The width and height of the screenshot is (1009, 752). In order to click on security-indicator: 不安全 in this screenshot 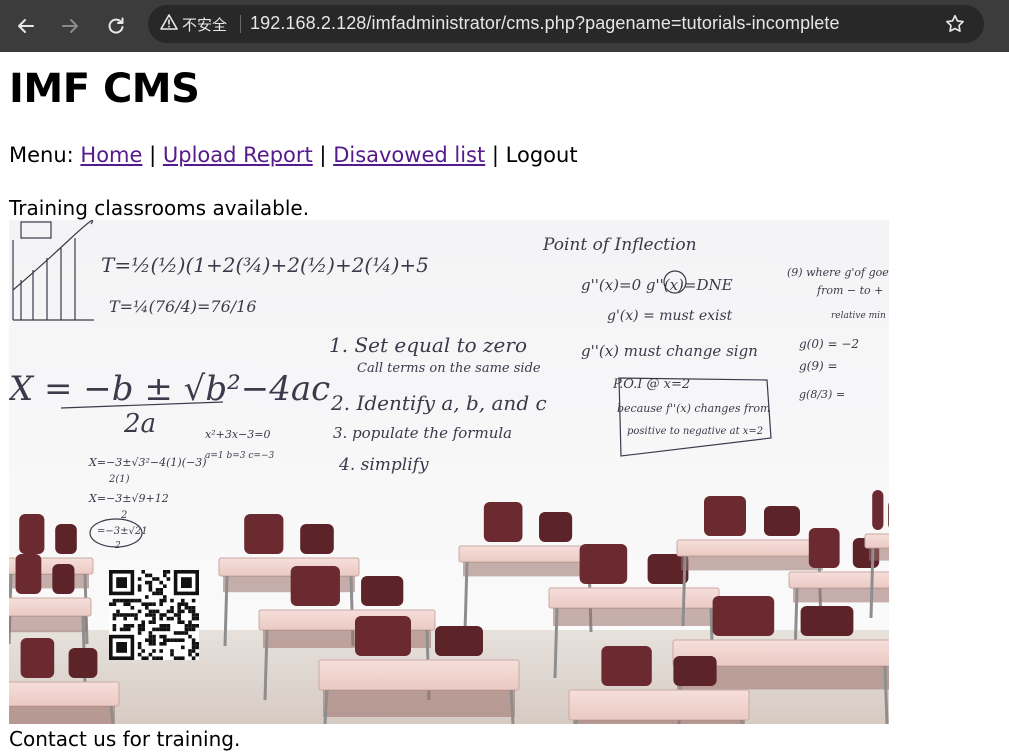, I will do `click(193, 24)`.